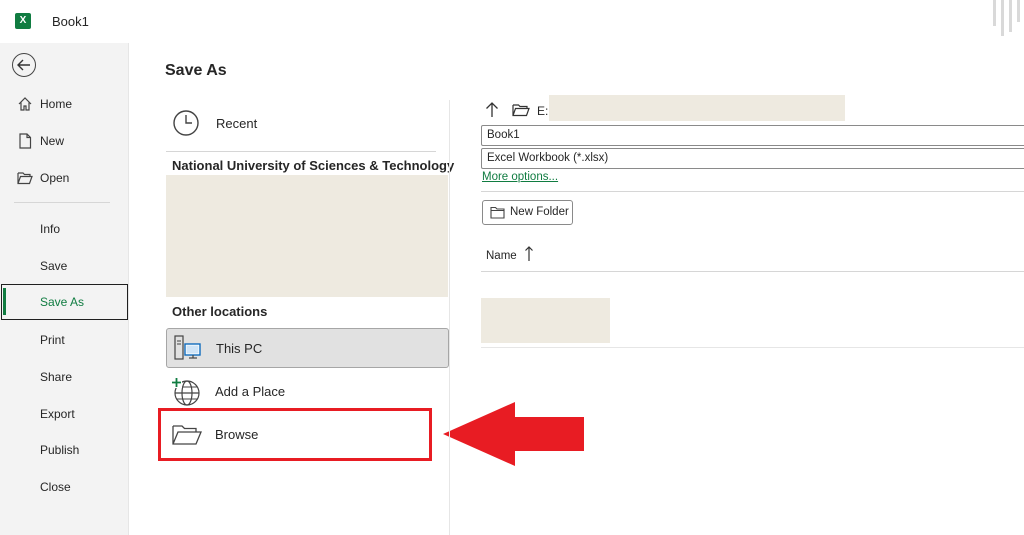 The width and height of the screenshot is (1024, 535). I want to click on nav-item-label: Close, so click(55, 487).